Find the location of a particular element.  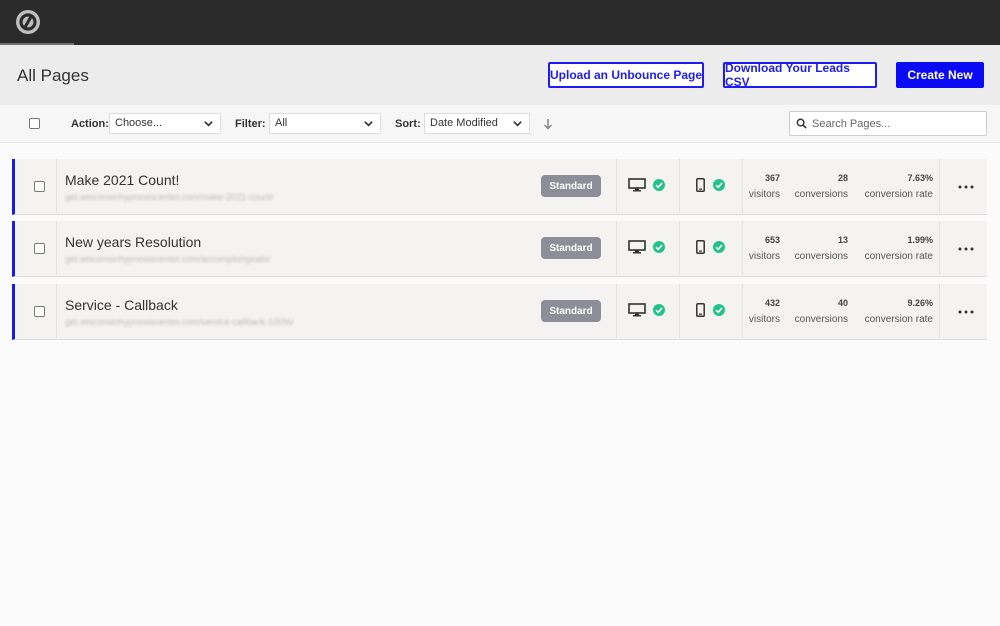

top-nav-bar is located at coordinates (500, 22).